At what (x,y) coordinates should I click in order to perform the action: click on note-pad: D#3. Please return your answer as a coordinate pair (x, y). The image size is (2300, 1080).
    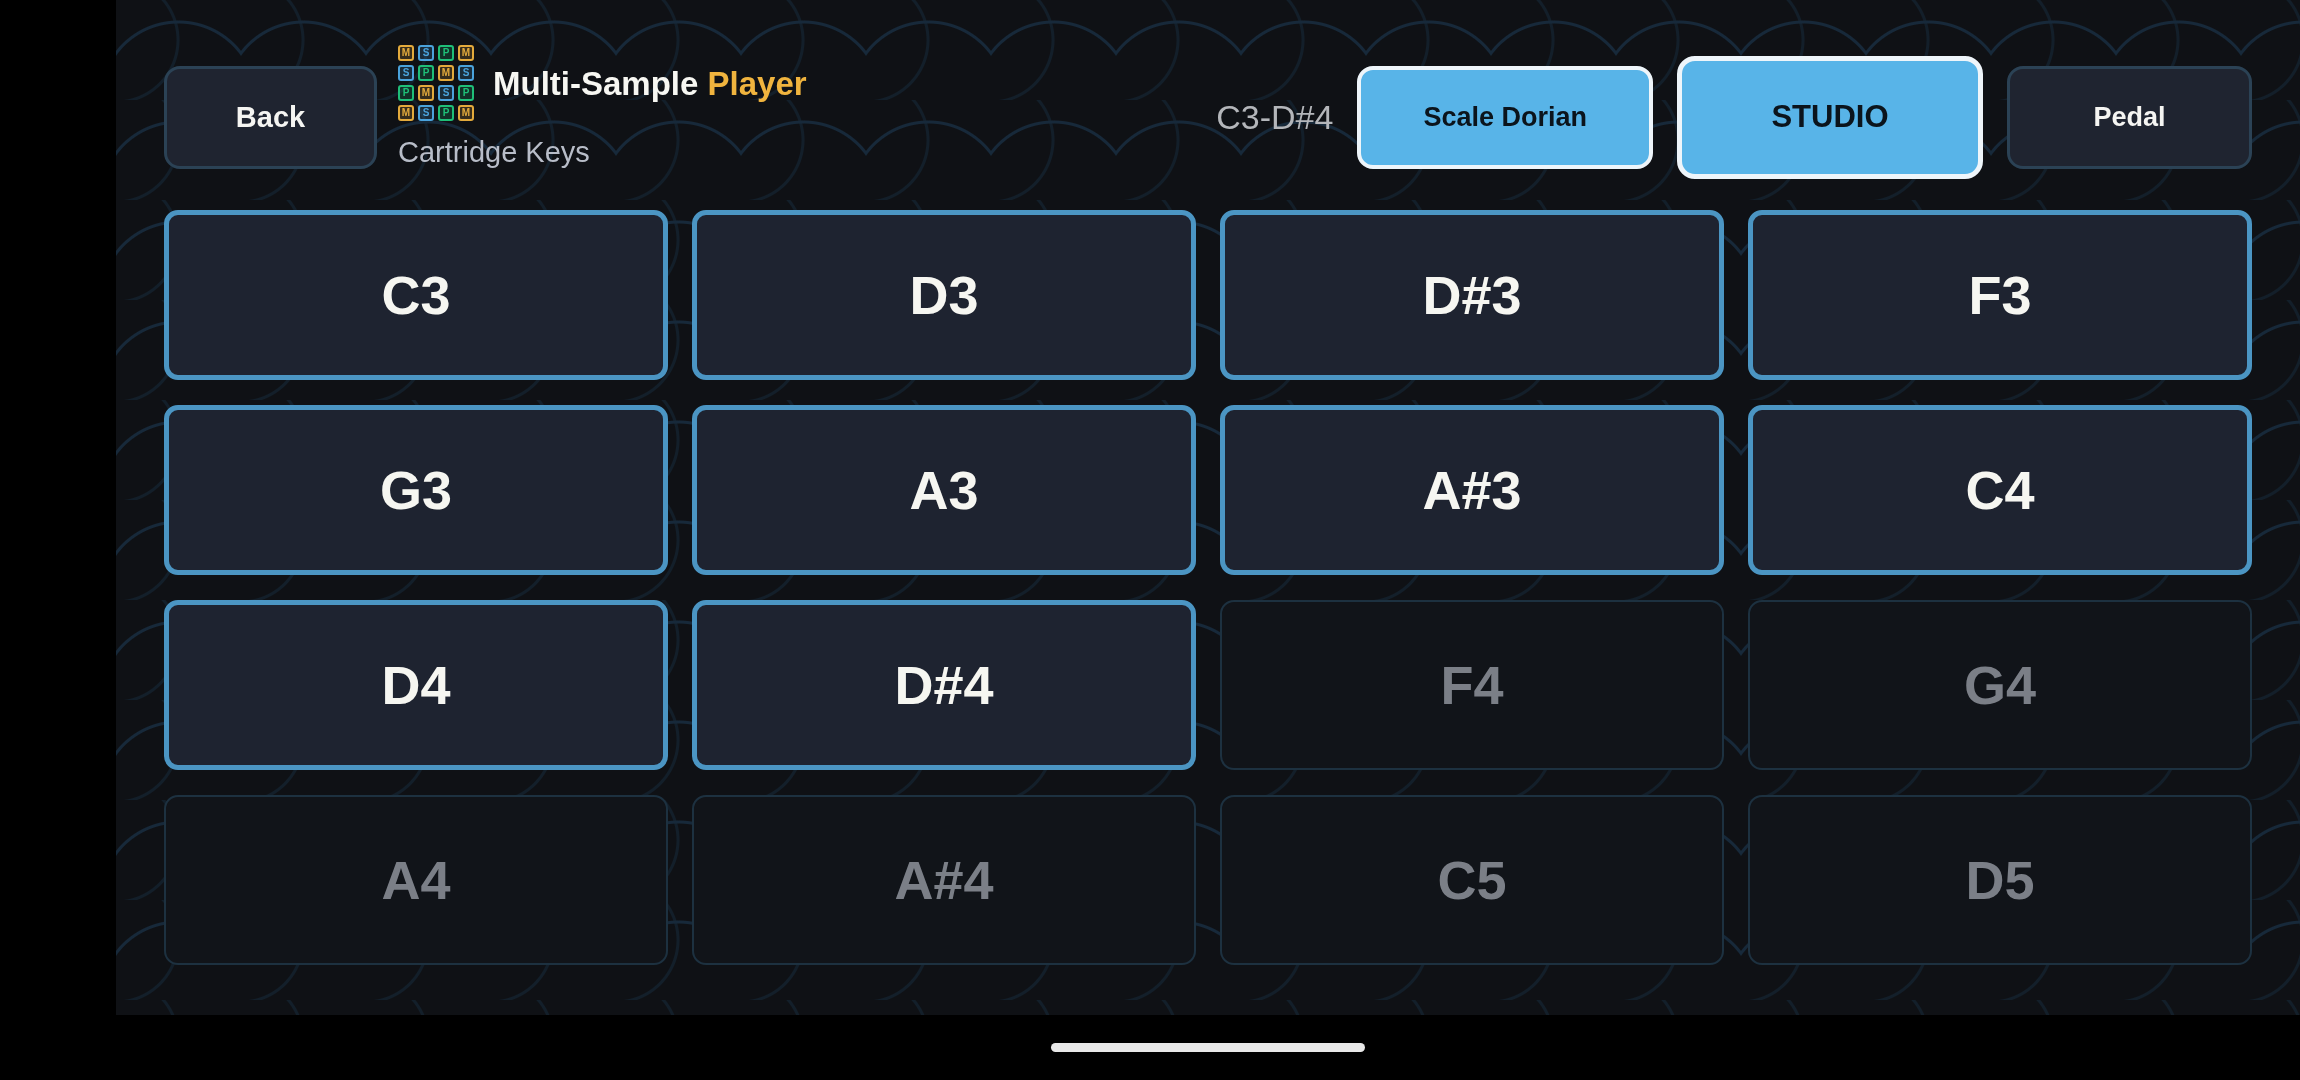
    Looking at the image, I should click on (1472, 295).